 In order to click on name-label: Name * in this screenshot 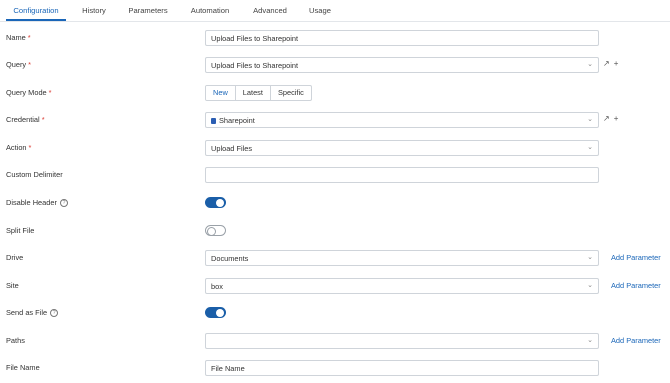, I will do `click(18, 37)`.